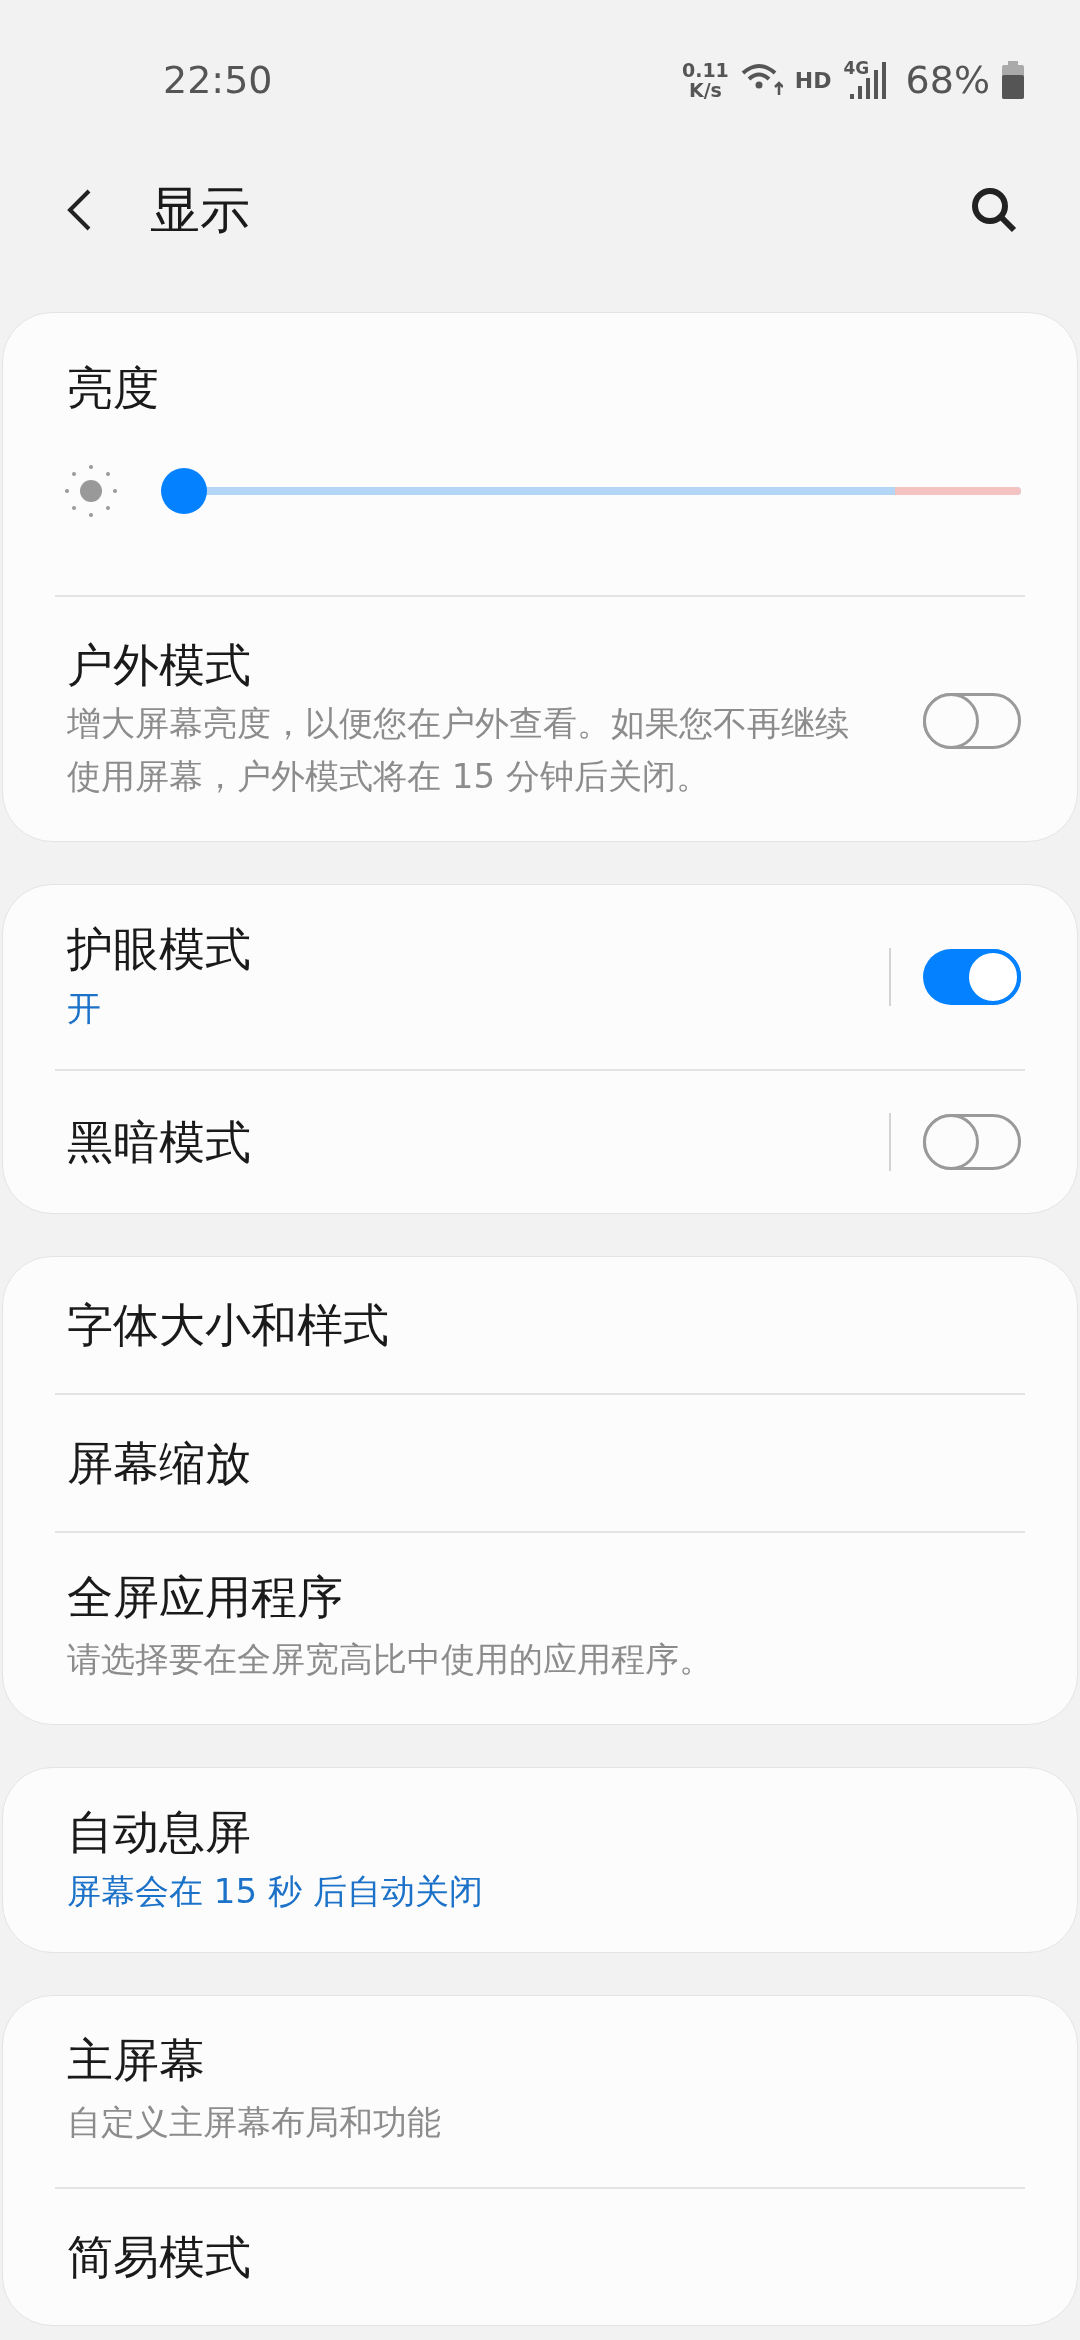 This screenshot has height=2340, width=1080. What do you see at coordinates (540, 2257) in the screenshot?
I see `setting-row: 简易模式` at bounding box center [540, 2257].